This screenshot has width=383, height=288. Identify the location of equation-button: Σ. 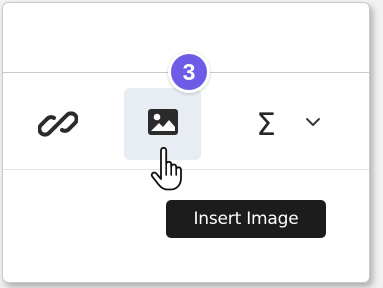
(266, 125).